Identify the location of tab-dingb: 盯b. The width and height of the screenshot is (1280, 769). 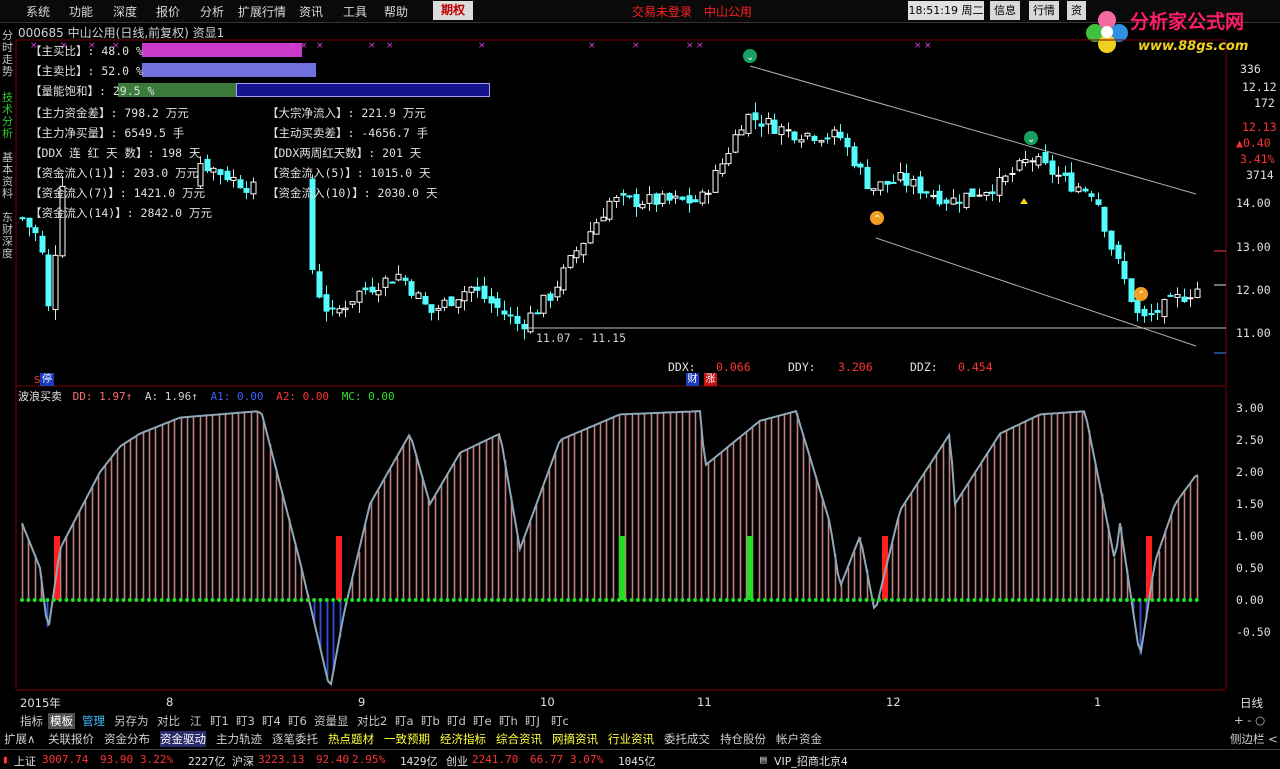
(430, 721).